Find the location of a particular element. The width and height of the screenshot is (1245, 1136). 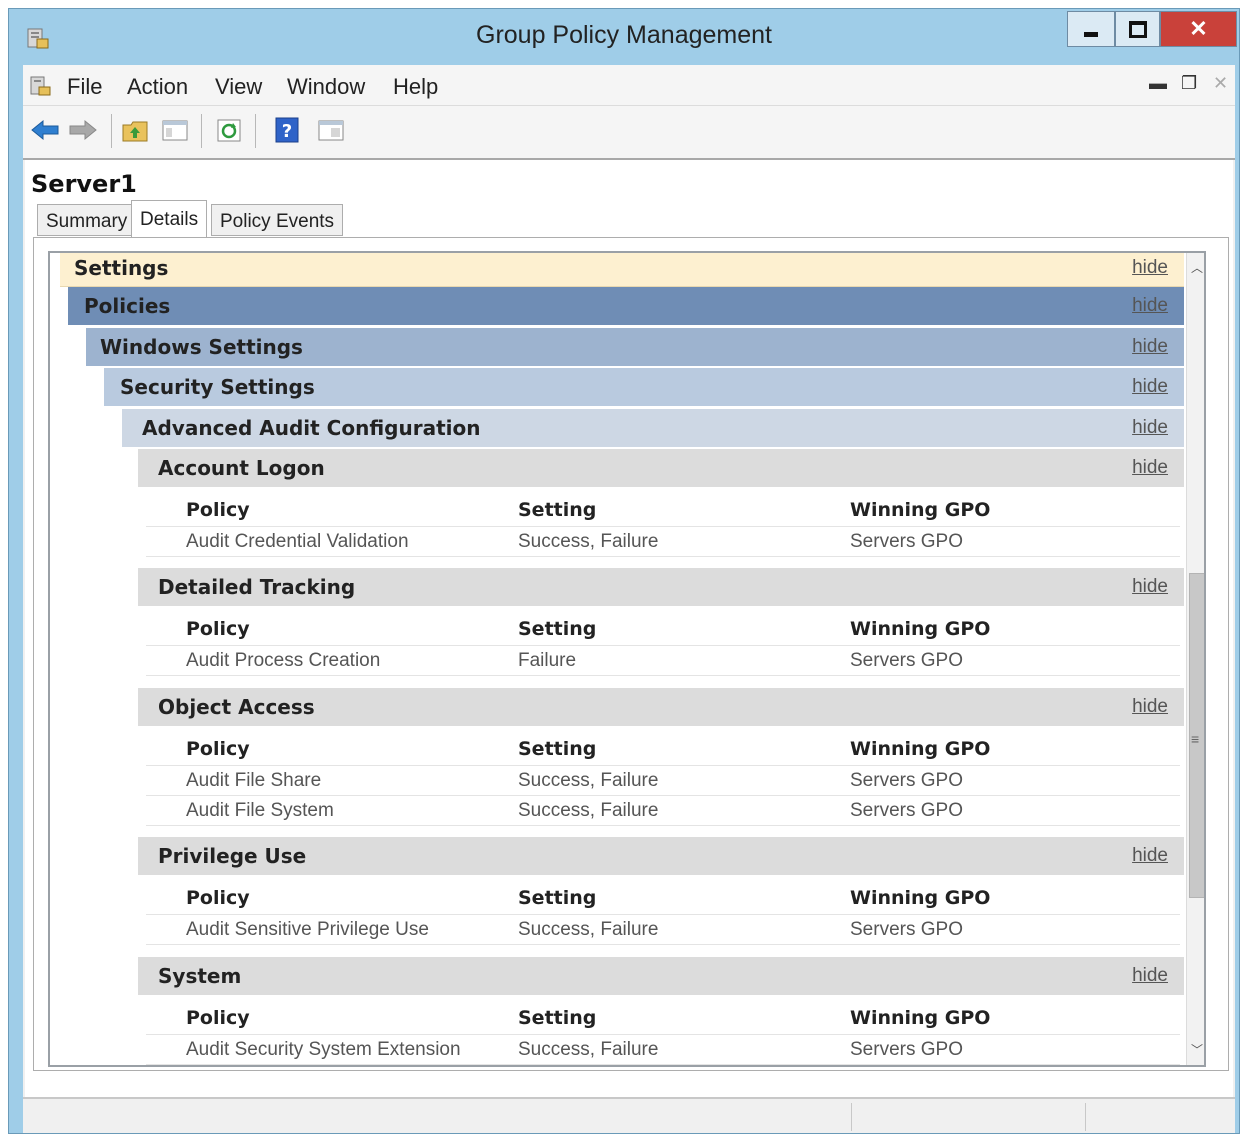

minimize-button is located at coordinates (1091, 29).